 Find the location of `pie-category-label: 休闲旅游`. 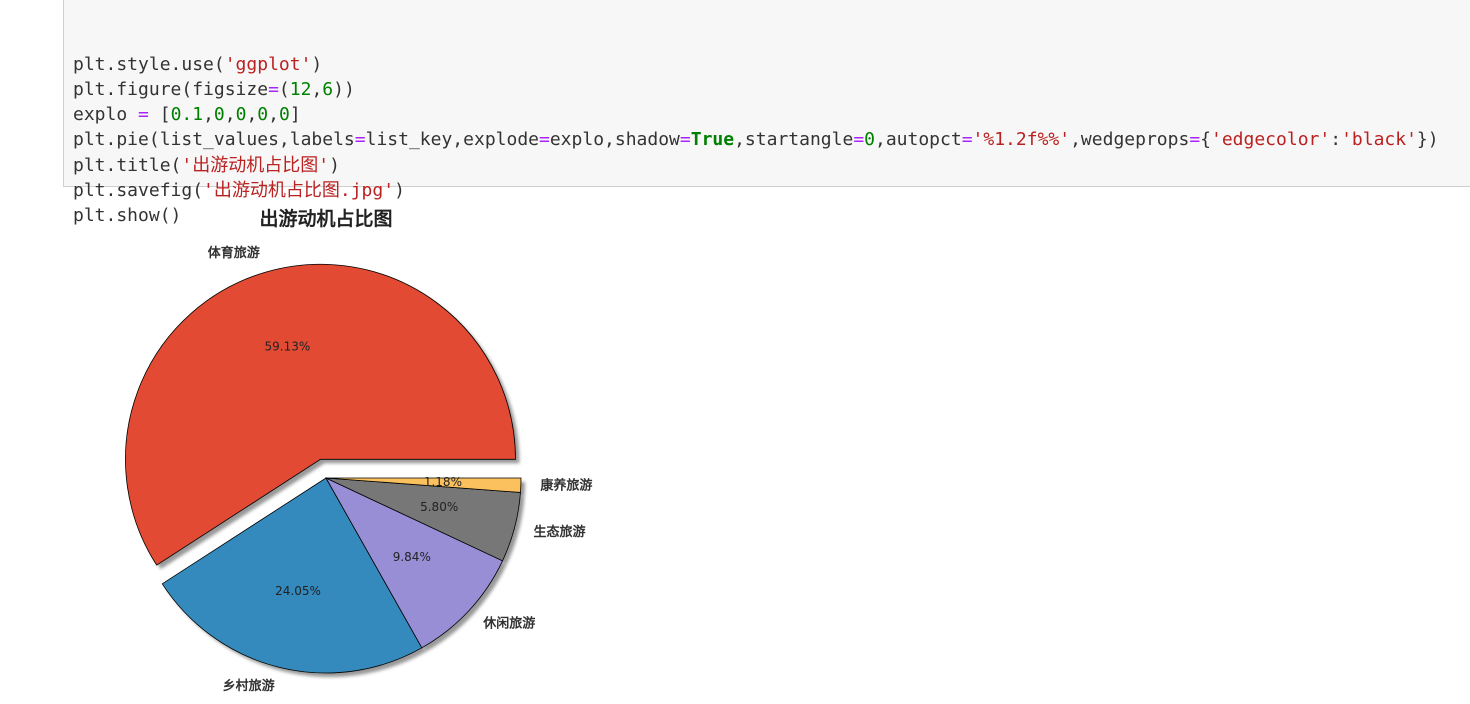

pie-category-label: 休闲旅游 is located at coordinates (508, 623).